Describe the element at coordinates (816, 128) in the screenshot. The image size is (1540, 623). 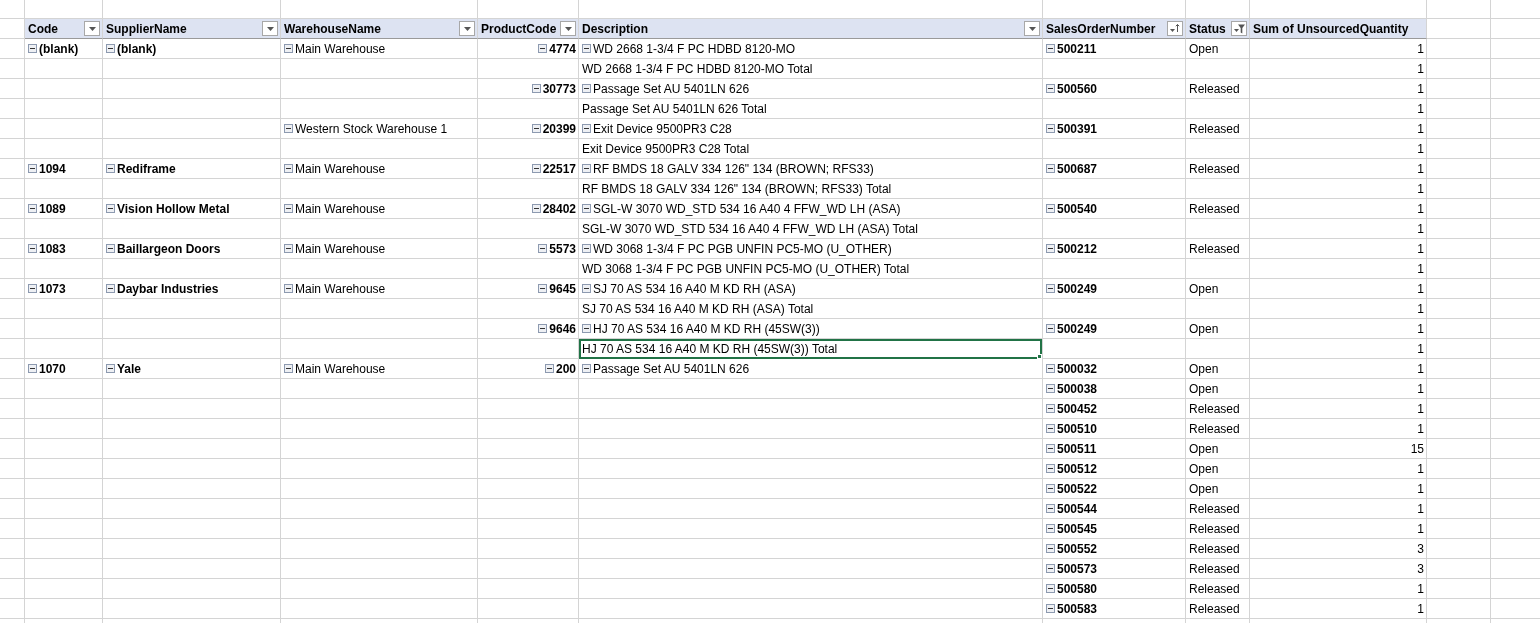
I see `product-description: Exit Device 9500PR3 C28` at that location.